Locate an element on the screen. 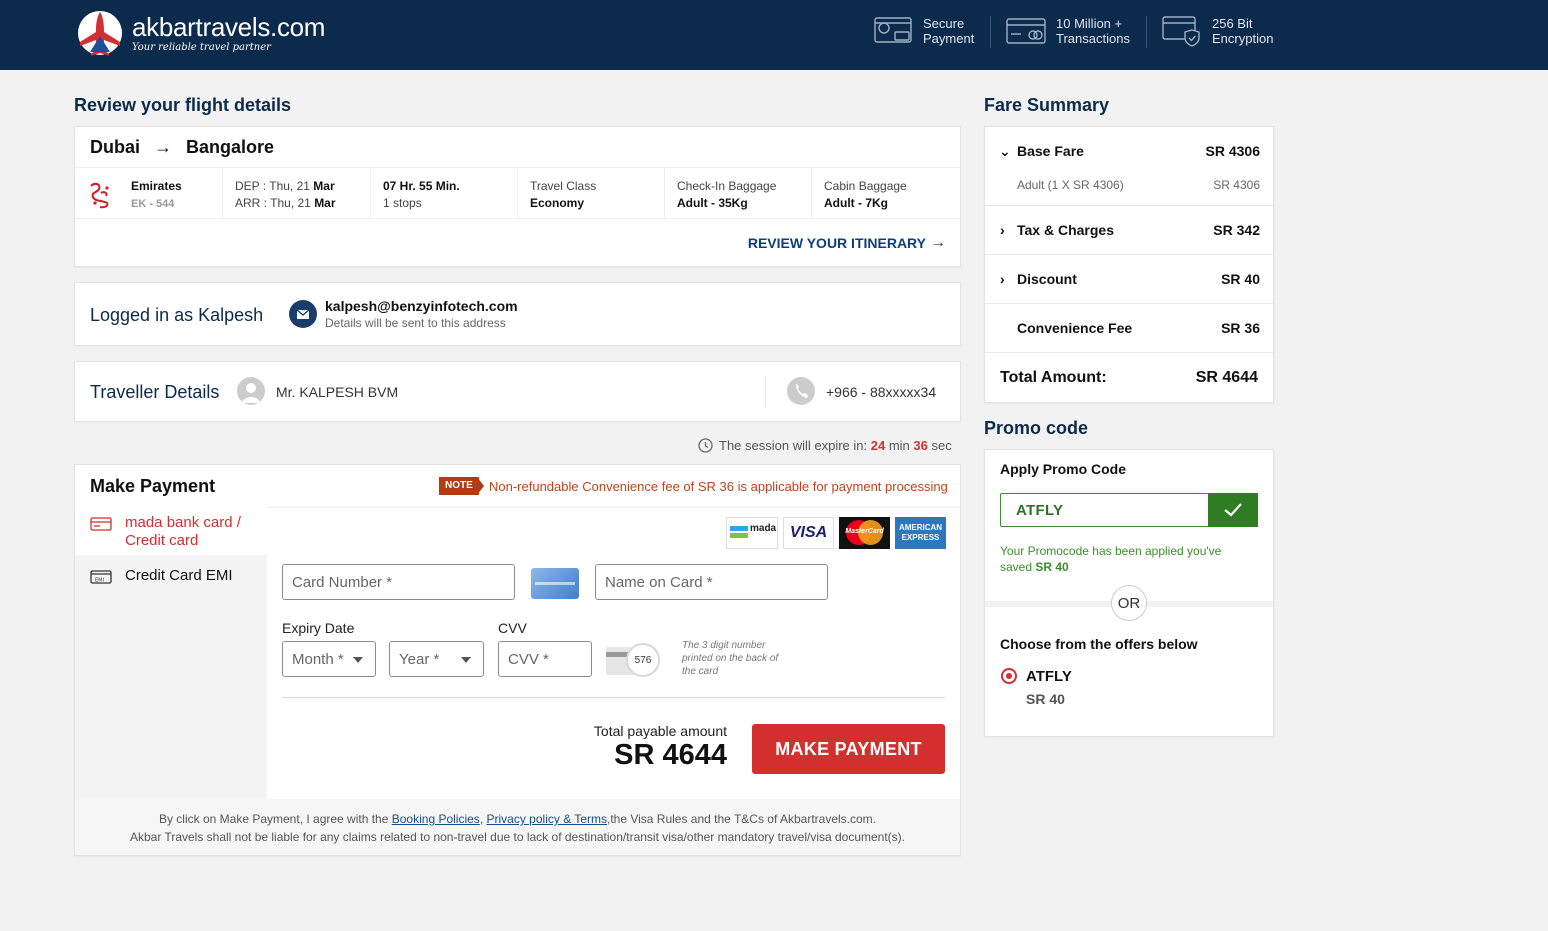 This screenshot has width=1548, height=931. arr-label: ARR : is located at coordinates (251, 203).